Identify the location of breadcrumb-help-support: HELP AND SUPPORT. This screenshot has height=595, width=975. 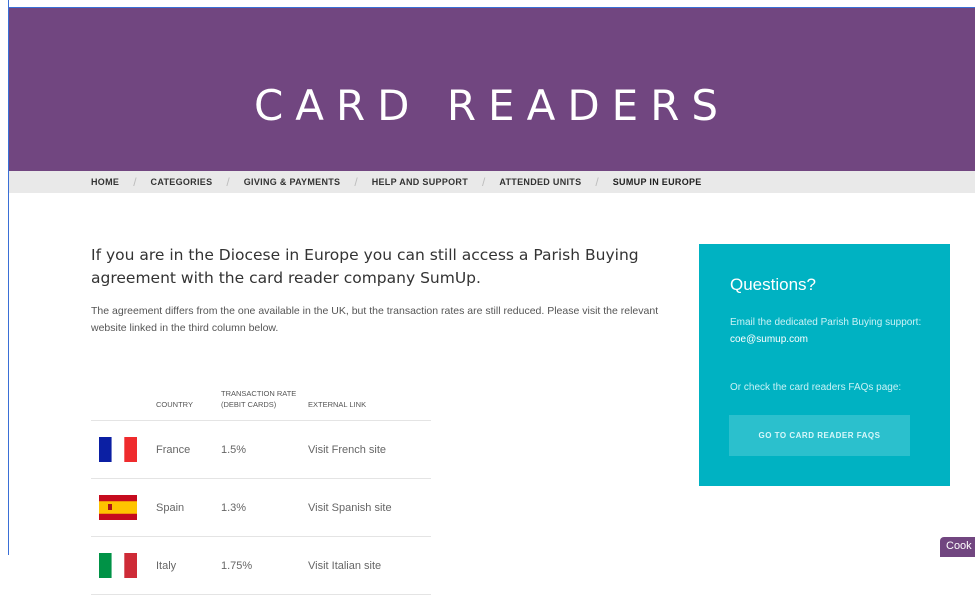
(420, 182).